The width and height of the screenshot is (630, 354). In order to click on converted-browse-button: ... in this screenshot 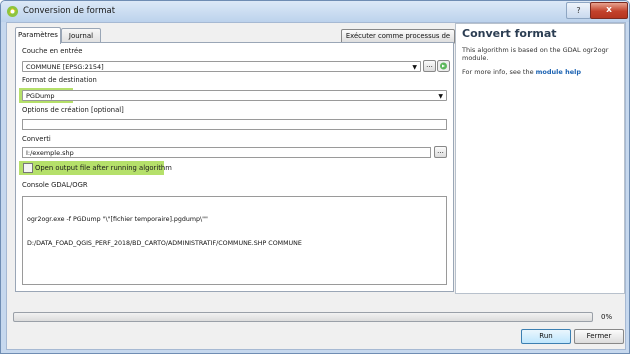, I will do `click(440, 152)`.